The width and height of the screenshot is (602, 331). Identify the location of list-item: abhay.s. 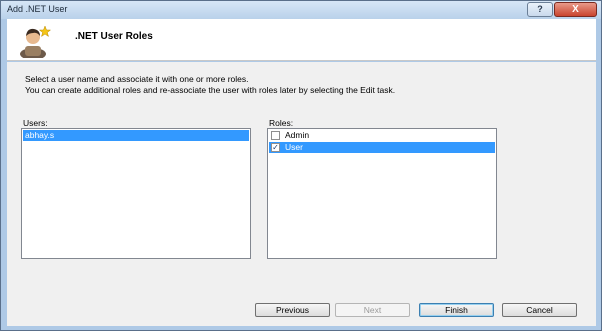
(136, 135).